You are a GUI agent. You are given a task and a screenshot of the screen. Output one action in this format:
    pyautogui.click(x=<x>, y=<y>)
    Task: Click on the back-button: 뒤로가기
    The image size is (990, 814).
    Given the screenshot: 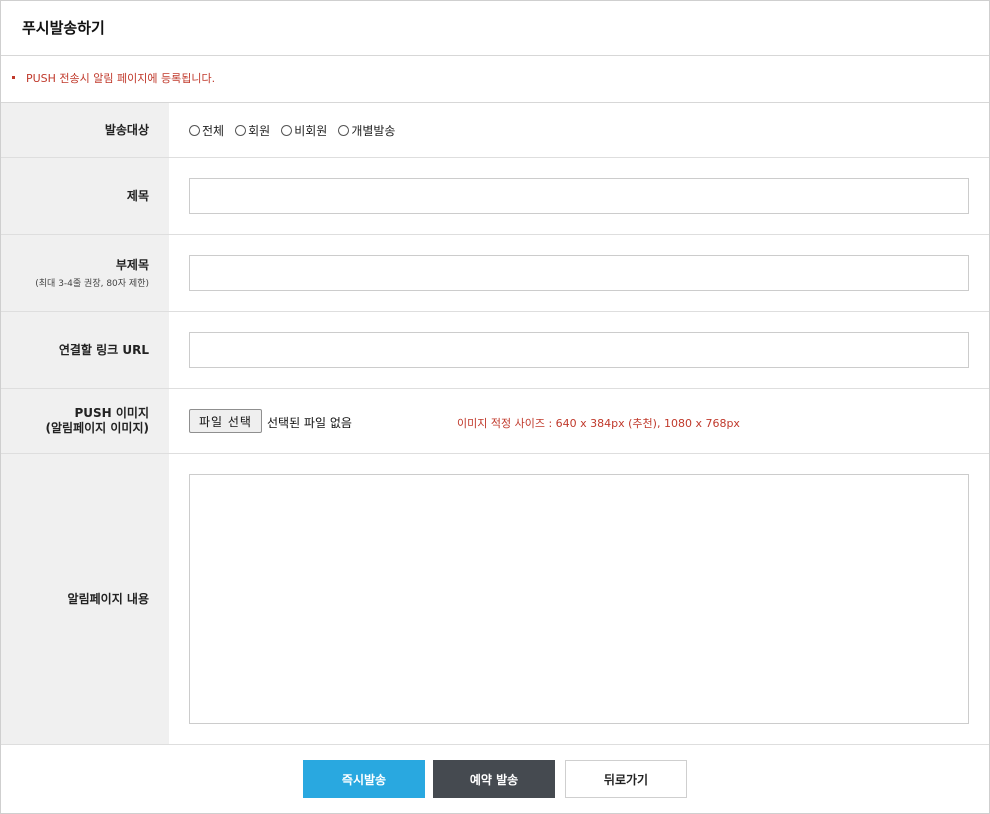 What is the action you would take?
    pyautogui.click(x=626, y=779)
    